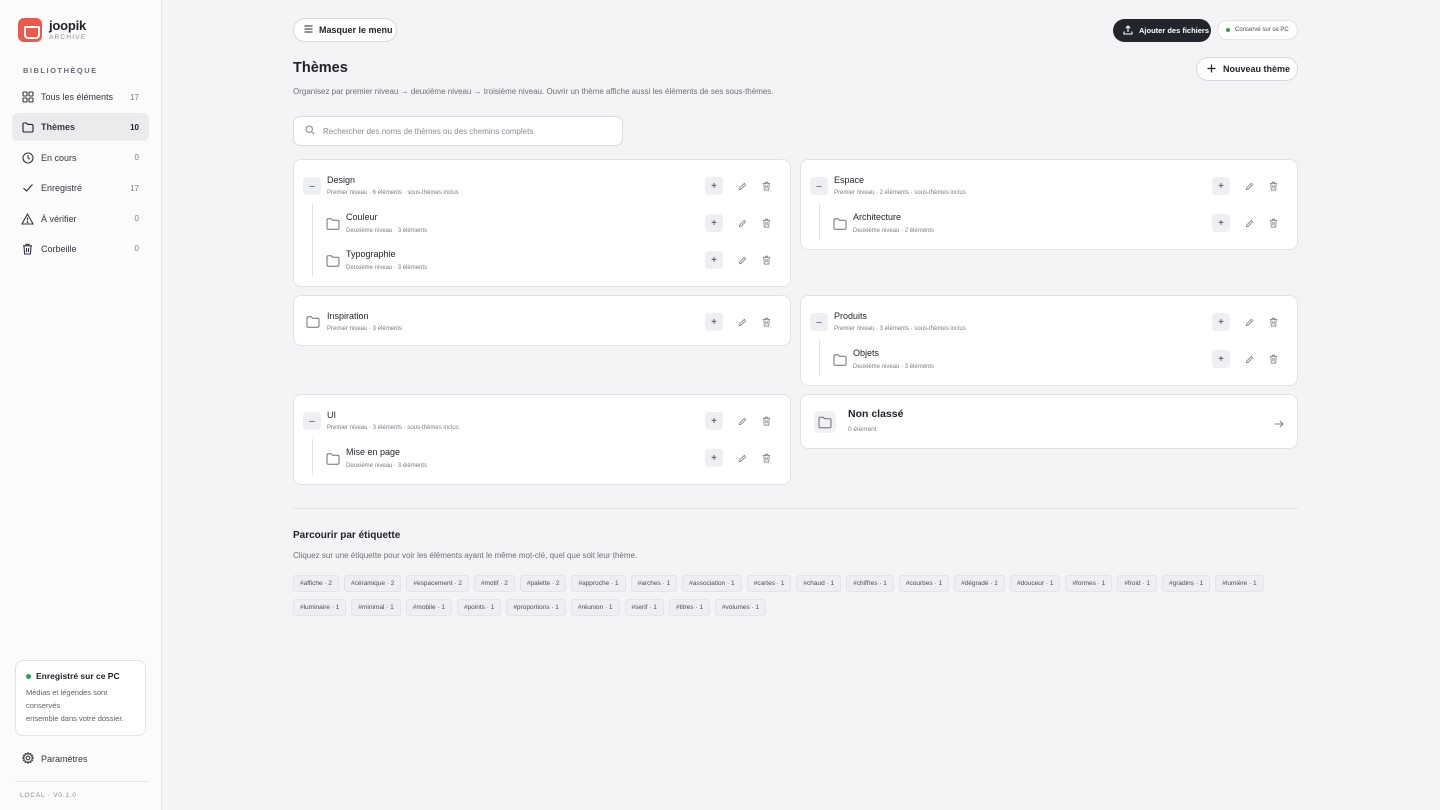 Image resolution: width=1440 pixels, height=810 pixels. What do you see at coordinates (80, 219) in the screenshot?
I see `sidebar-item-to-review: À vérifier 0` at bounding box center [80, 219].